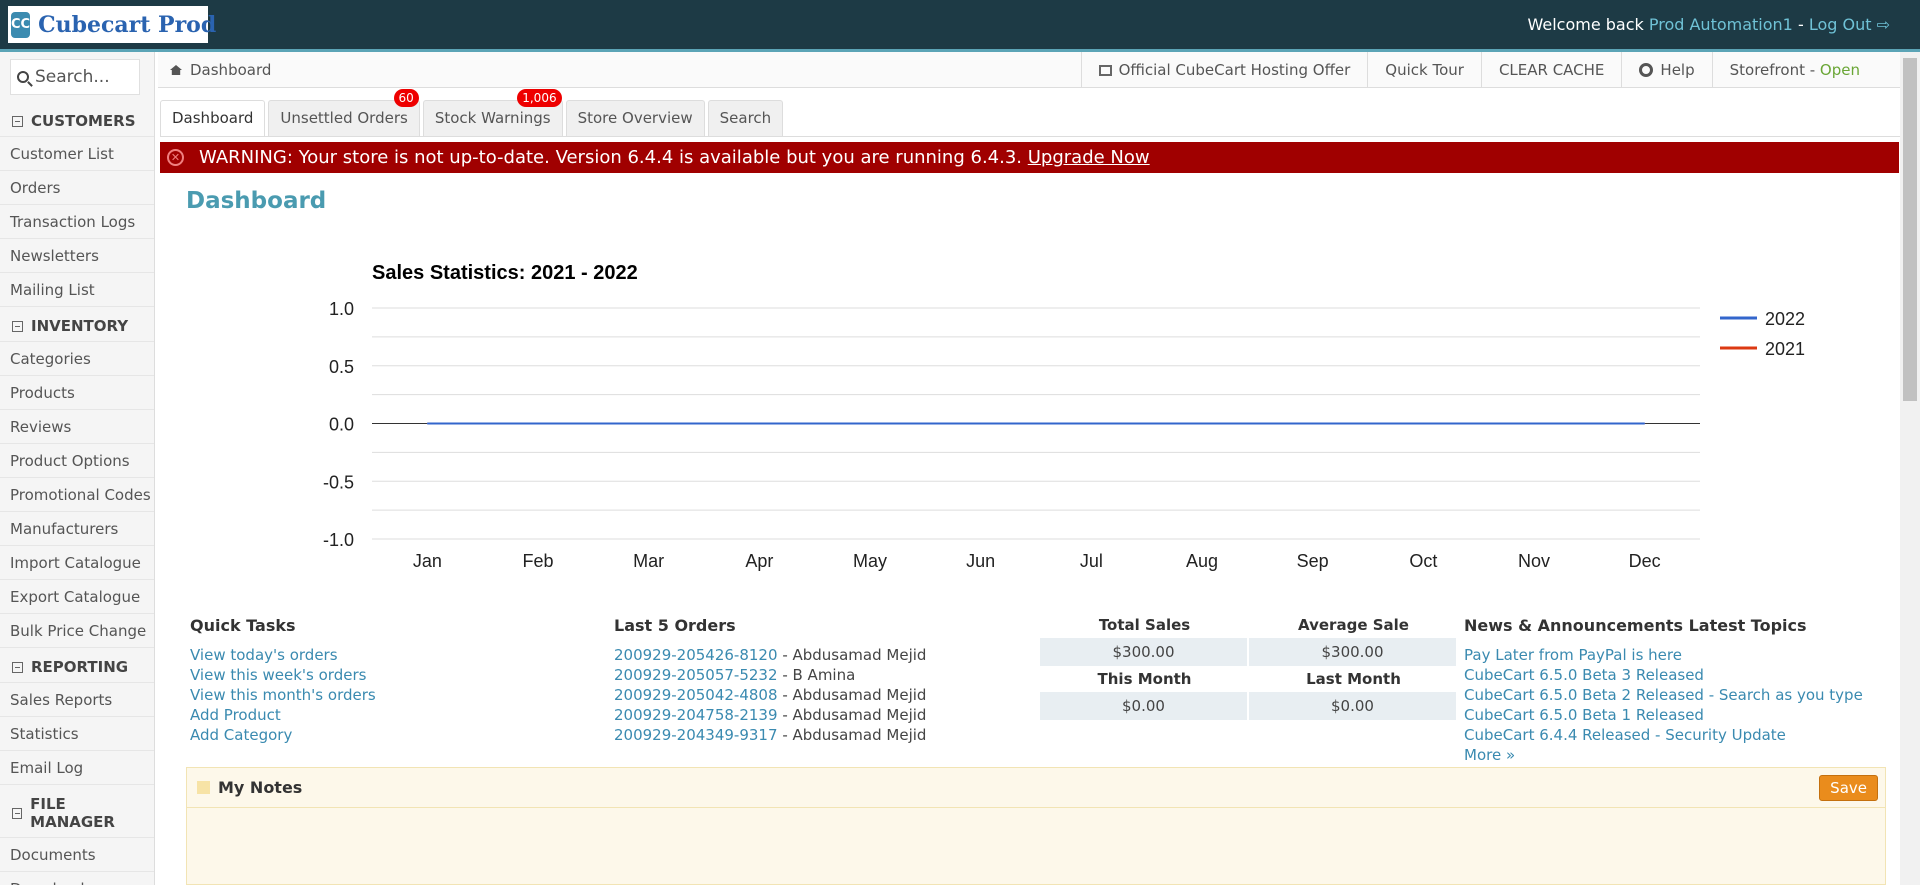 The height and width of the screenshot is (885, 1920). What do you see at coordinates (77, 529) in the screenshot?
I see `sidebar-item-manufacturers: Manufacturers` at bounding box center [77, 529].